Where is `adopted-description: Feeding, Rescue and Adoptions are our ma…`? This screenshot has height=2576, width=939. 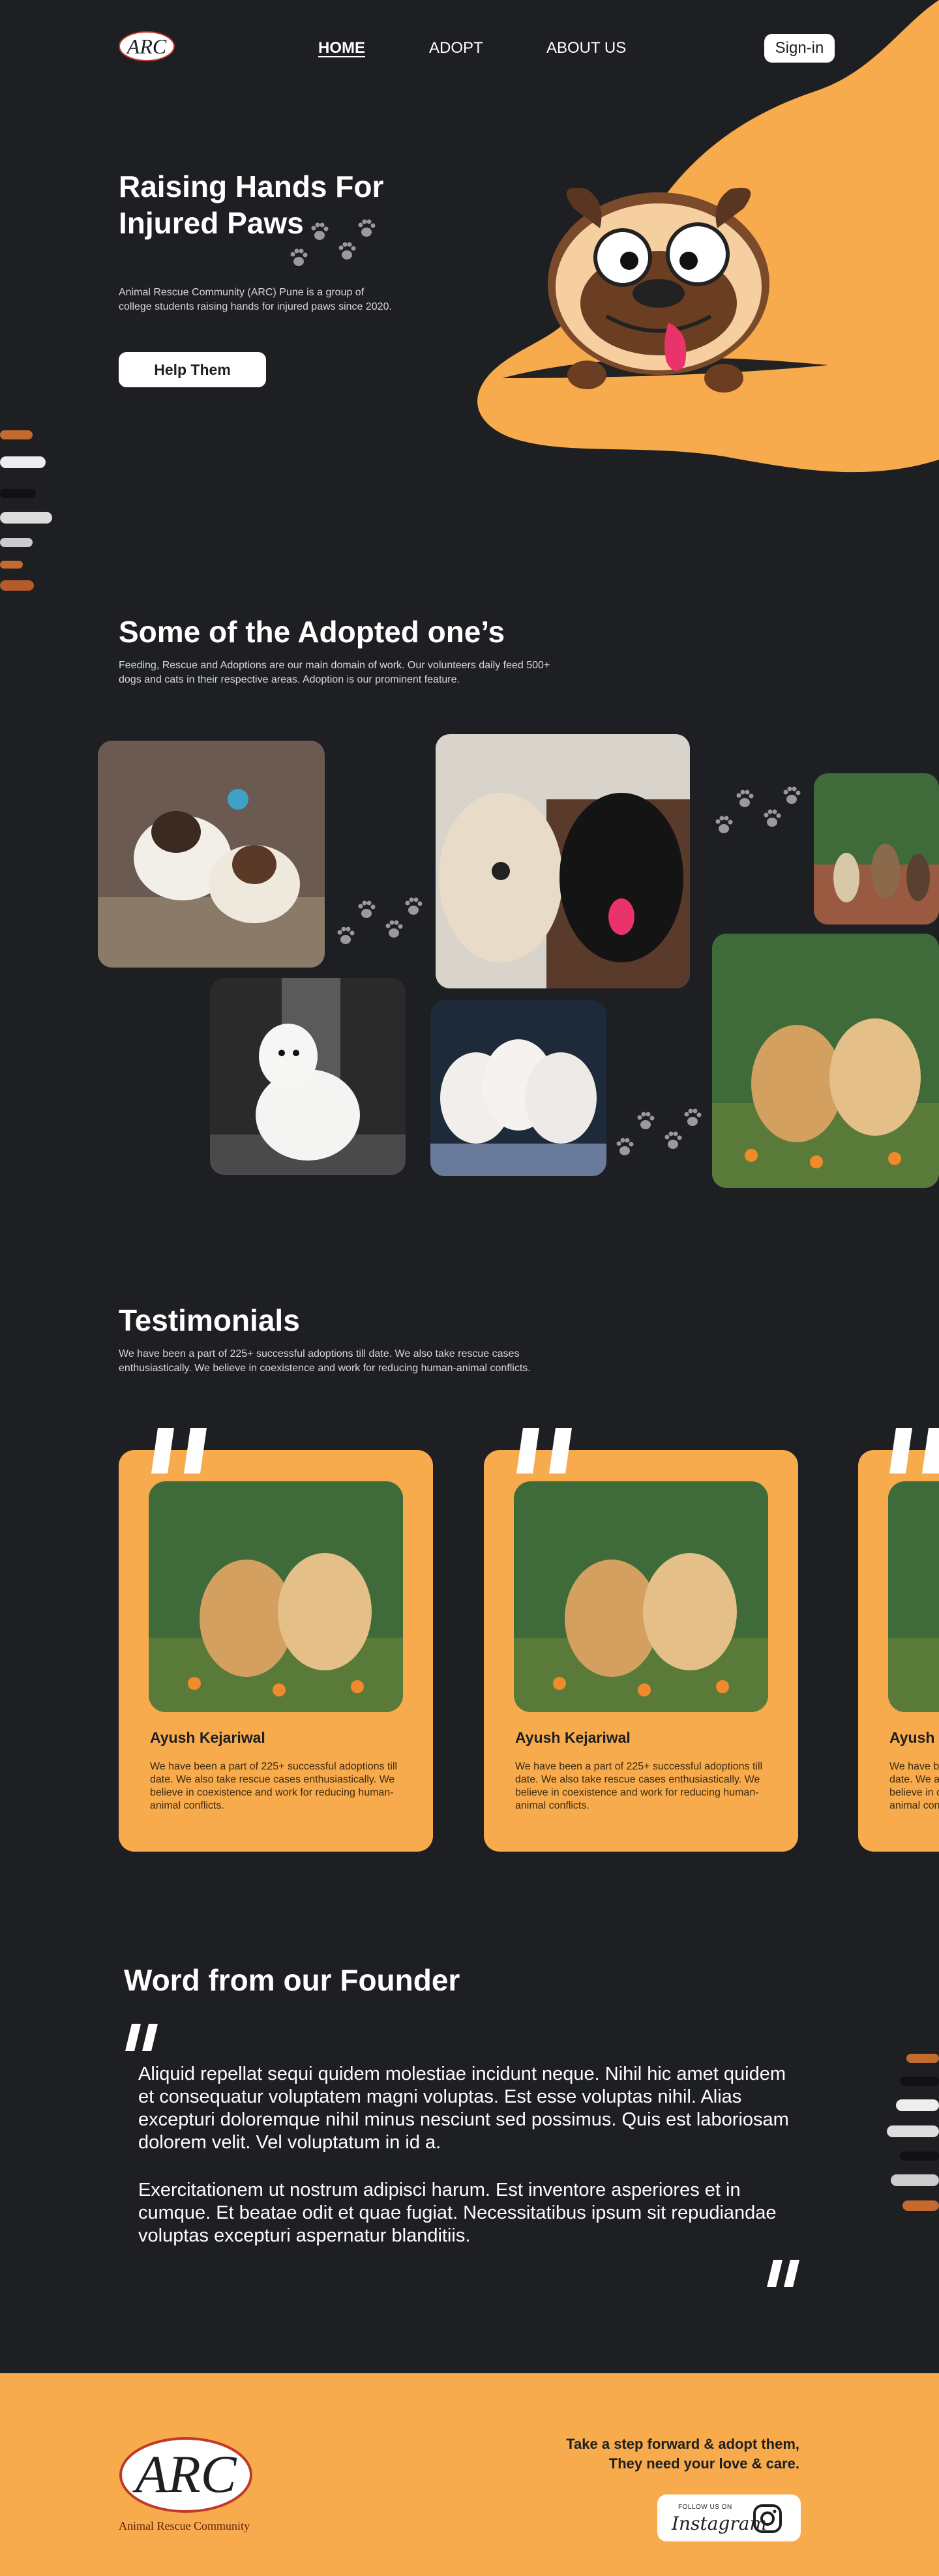 adopted-description: Feeding, Rescue and Adoptions are our ma… is located at coordinates (334, 672).